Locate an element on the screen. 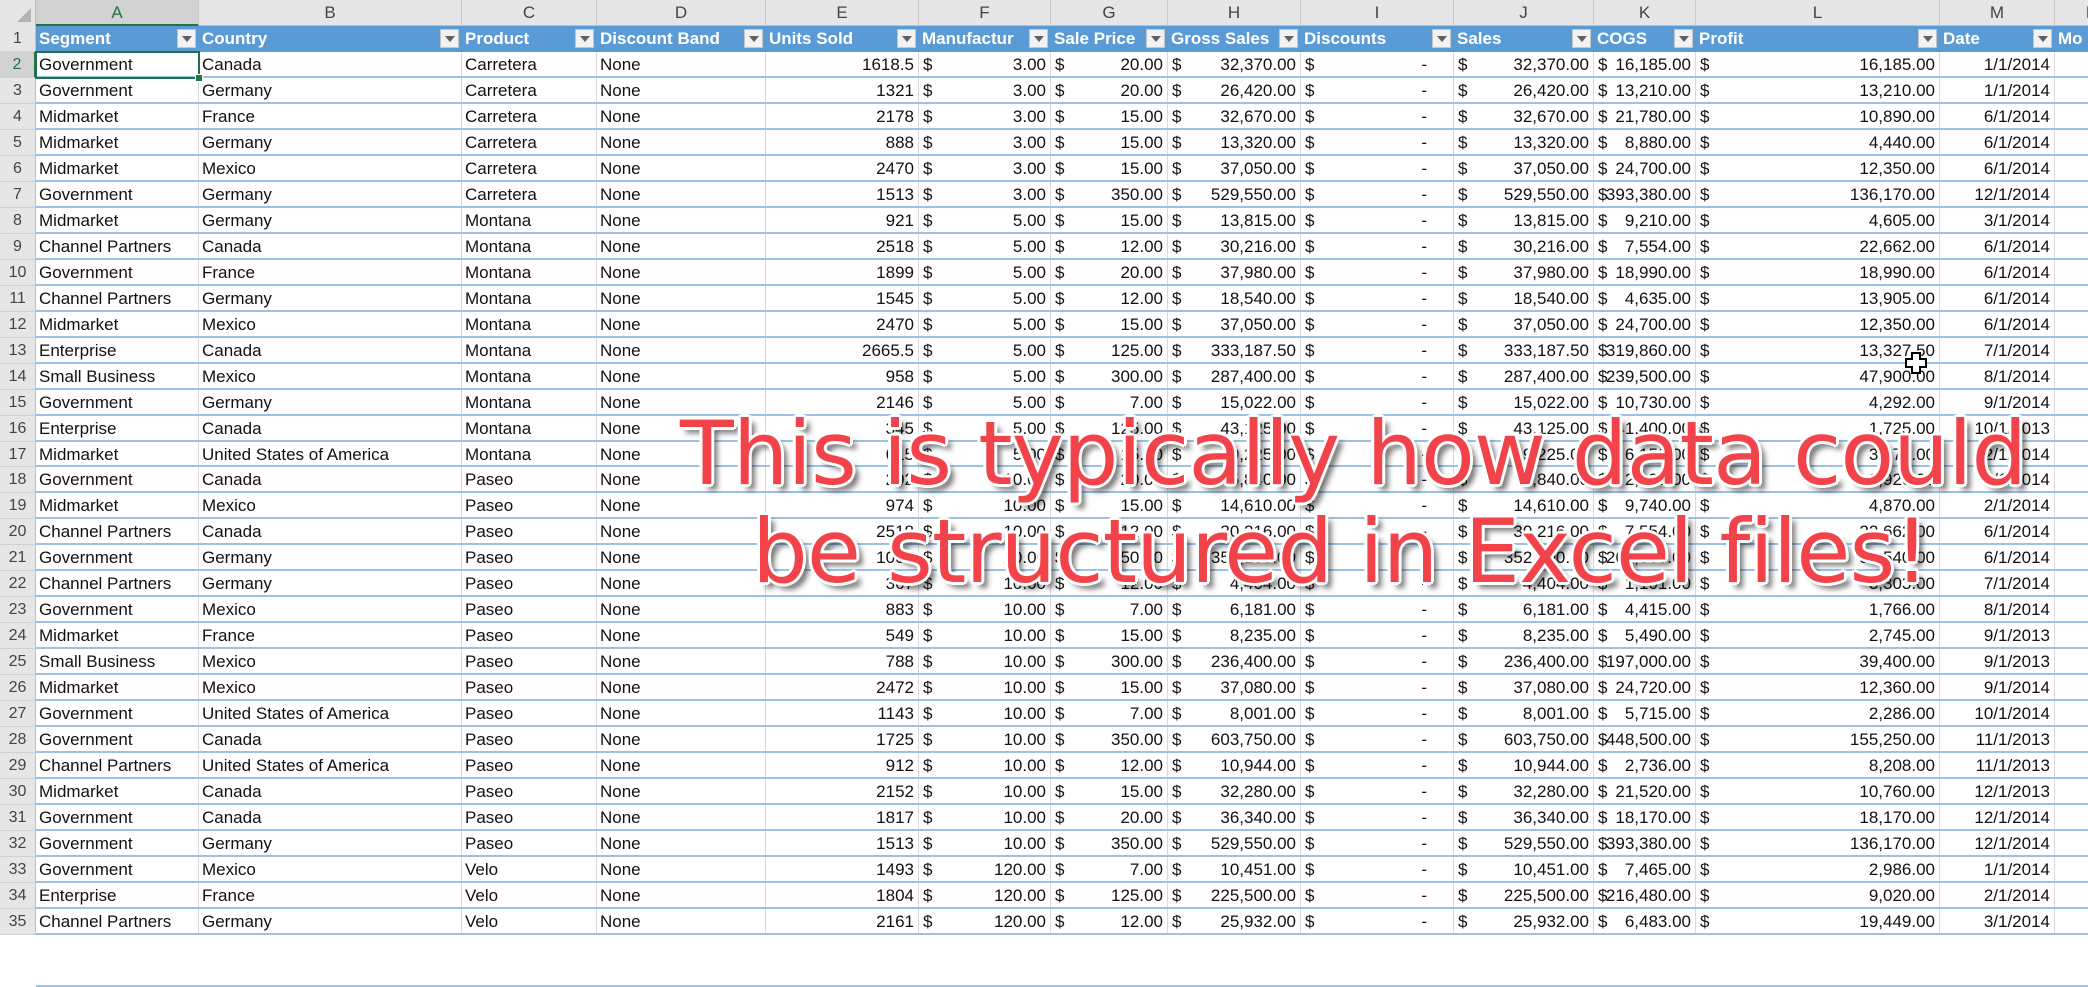 This screenshot has height=987, width=2088. row-header-11: 11 is located at coordinates (18, 298).